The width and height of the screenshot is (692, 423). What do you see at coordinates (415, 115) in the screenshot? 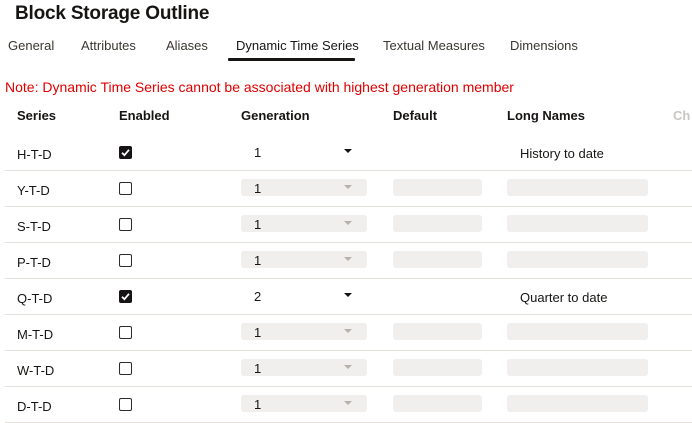
I see `column-header-default: Default` at bounding box center [415, 115].